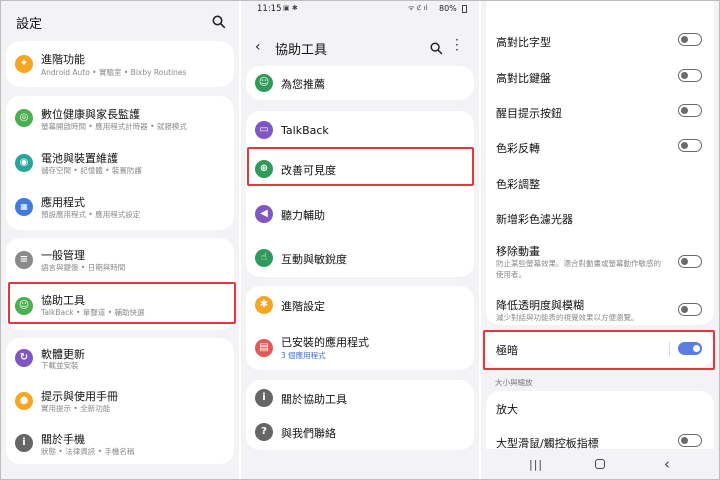 This screenshot has height=480, width=720. I want to click on visibility-item-reduce-transparency: 降低透明度與模糊 減少對話與功能表的視覺效果以方便瀏覽。, so click(600, 309).